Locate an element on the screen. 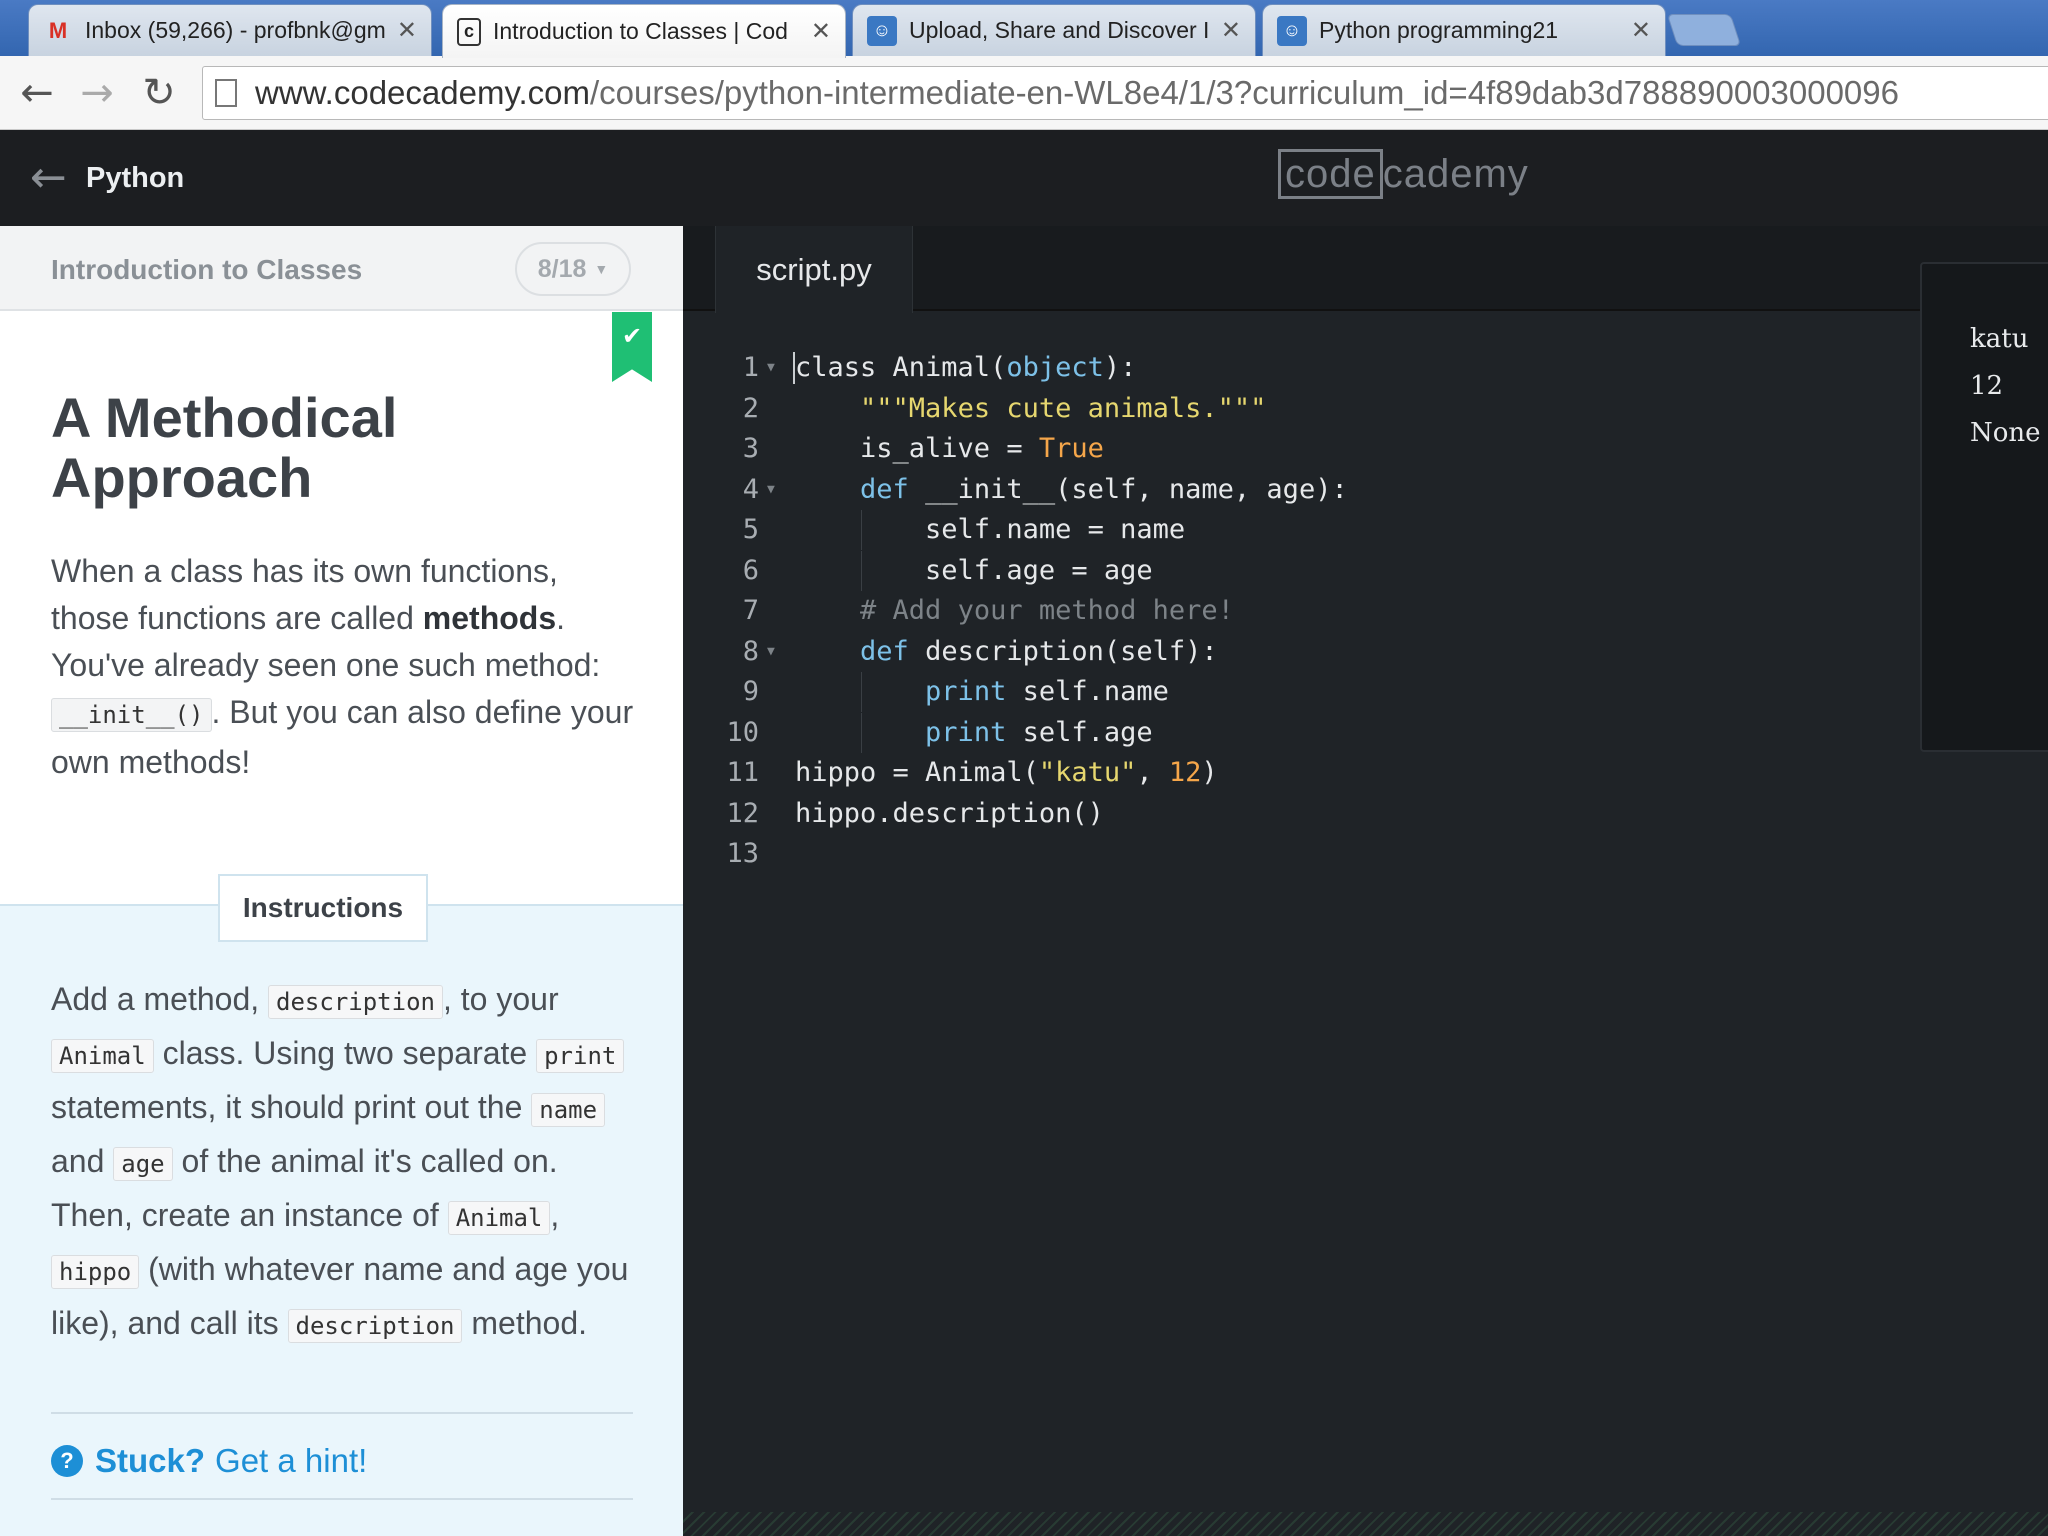 This screenshot has height=1536, width=2048. editor-tab-bar: script.py is located at coordinates (1365, 269).